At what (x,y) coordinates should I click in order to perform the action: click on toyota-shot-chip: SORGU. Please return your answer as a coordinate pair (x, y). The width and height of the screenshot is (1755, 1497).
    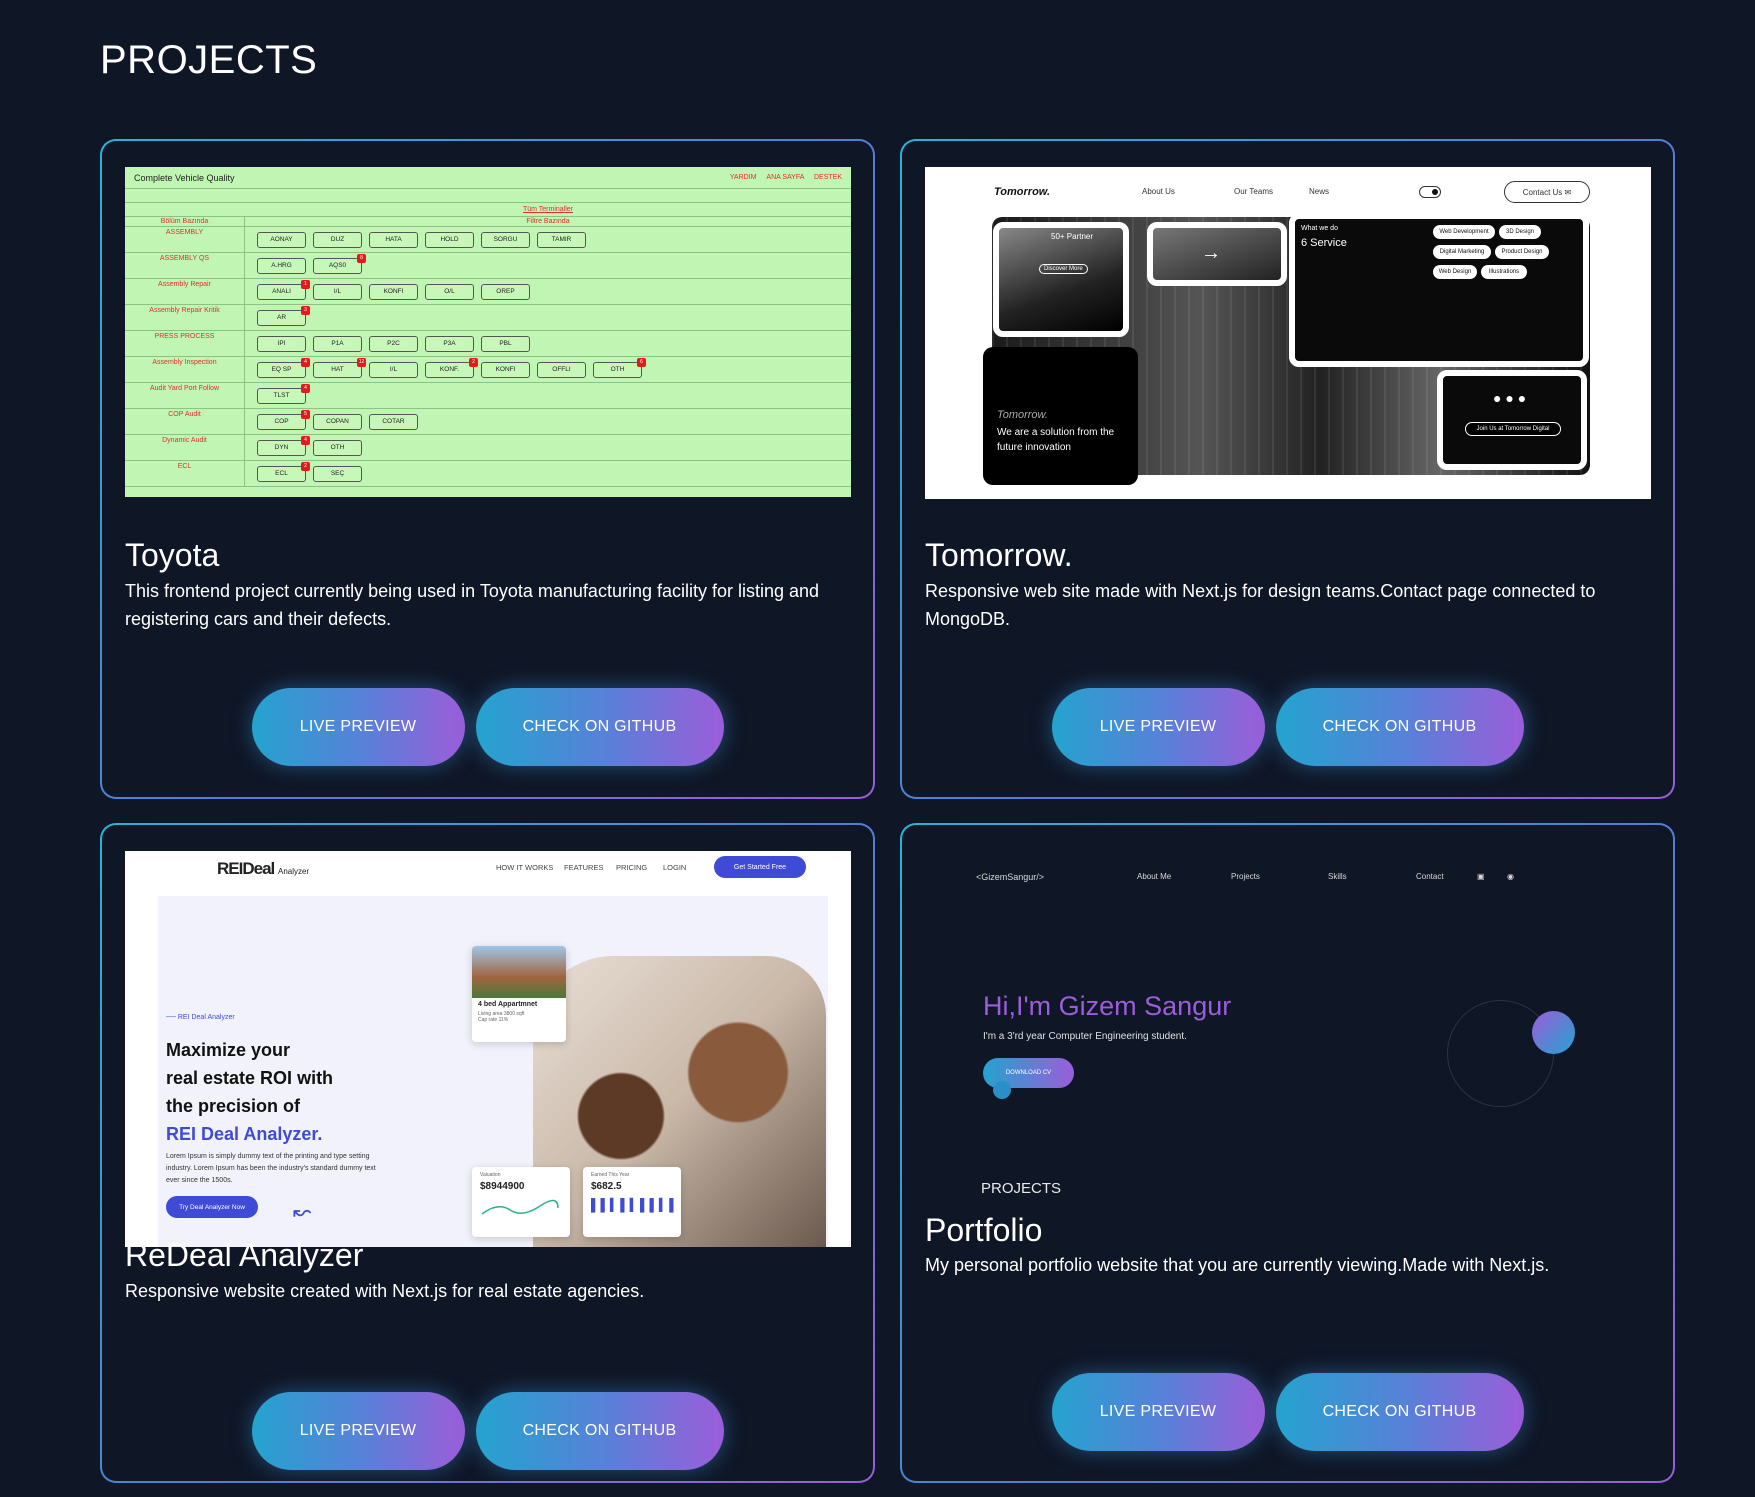
    Looking at the image, I should click on (505, 239).